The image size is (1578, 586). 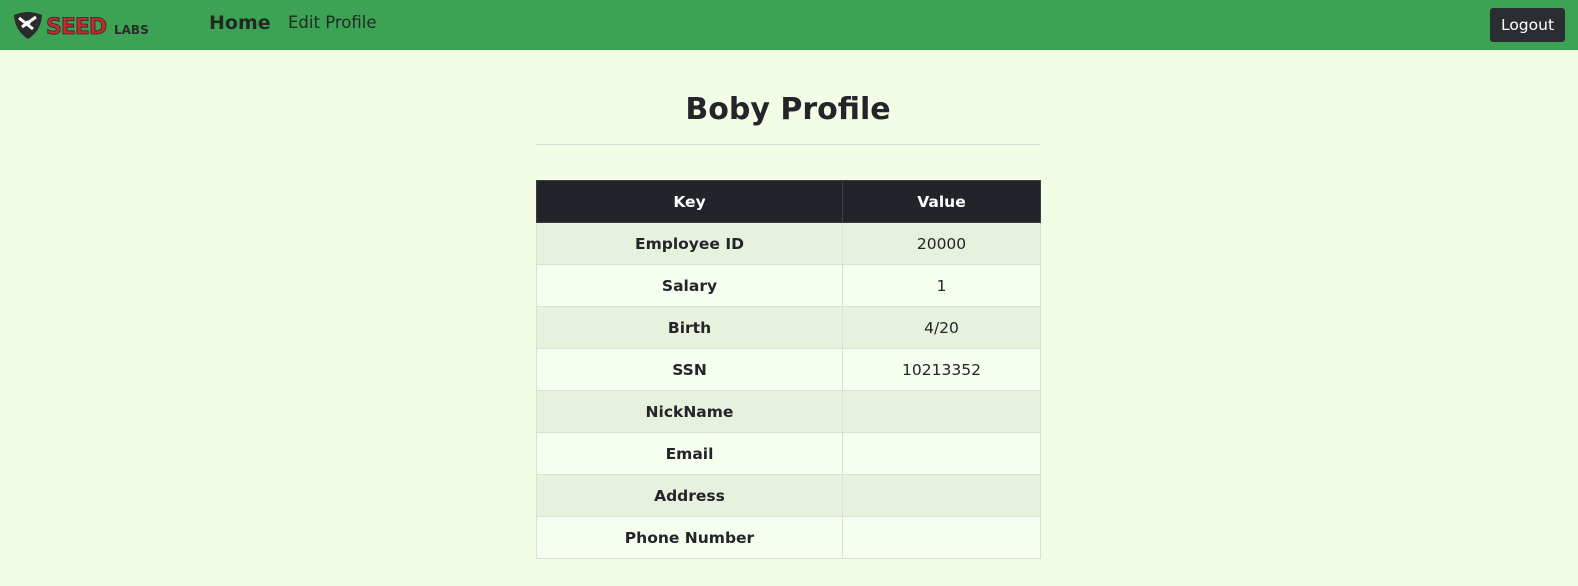 I want to click on page-title: Boby Profile, so click(x=788, y=109).